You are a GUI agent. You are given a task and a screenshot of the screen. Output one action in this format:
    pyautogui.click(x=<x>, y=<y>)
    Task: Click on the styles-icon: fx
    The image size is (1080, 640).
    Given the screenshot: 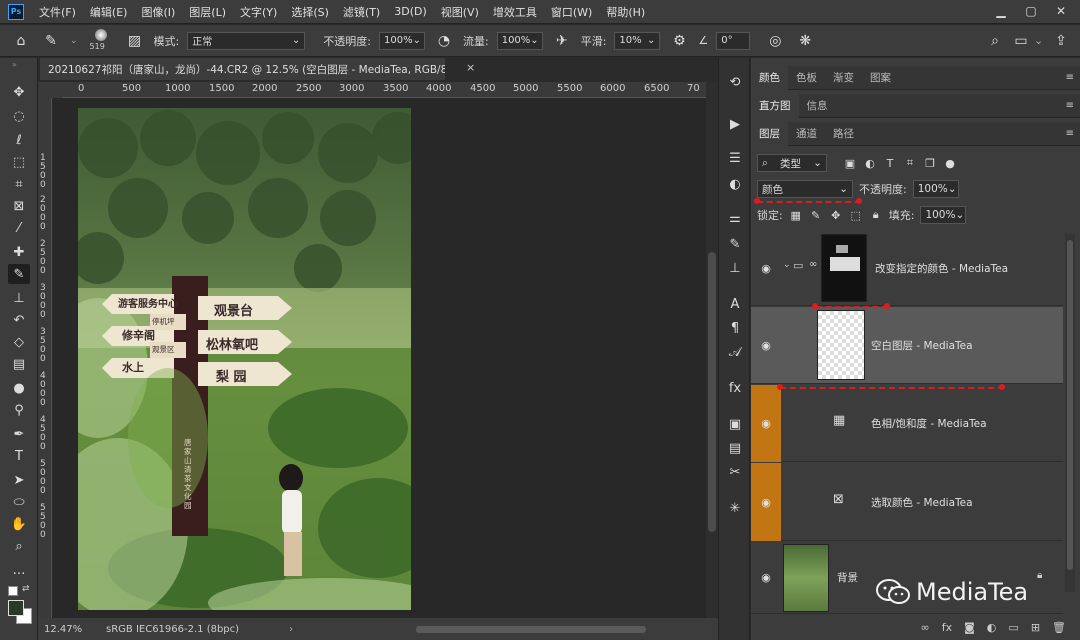 What is the action you would take?
    pyautogui.click(x=735, y=388)
    